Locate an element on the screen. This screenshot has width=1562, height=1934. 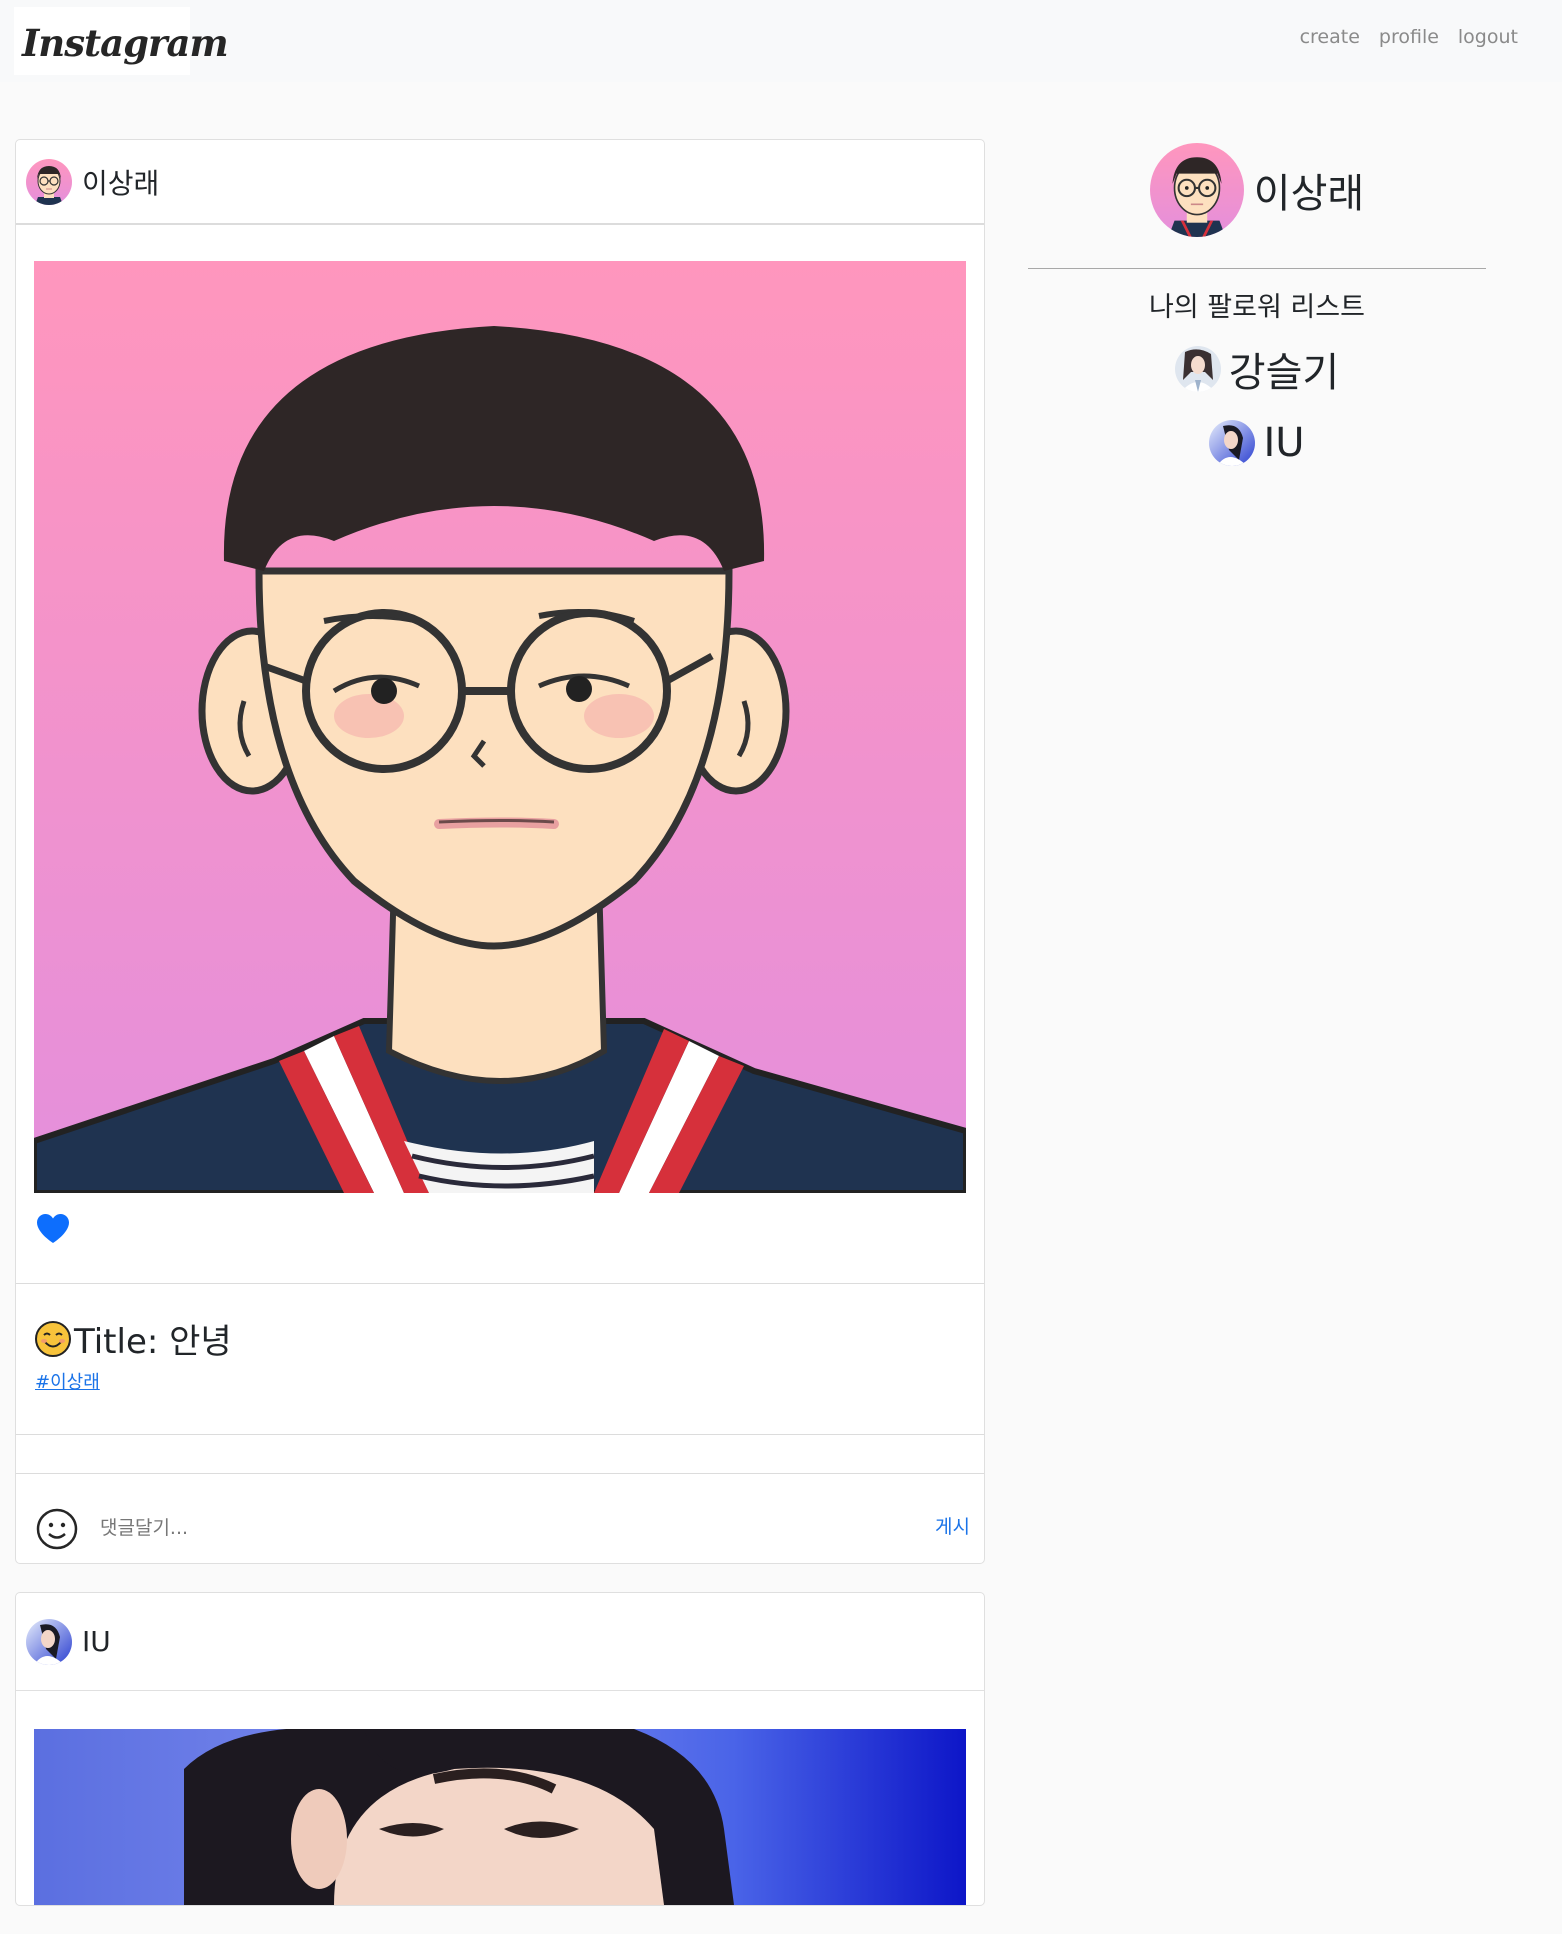
post-title-row: Title: 안녕 is located at coordinates (133, 1338).